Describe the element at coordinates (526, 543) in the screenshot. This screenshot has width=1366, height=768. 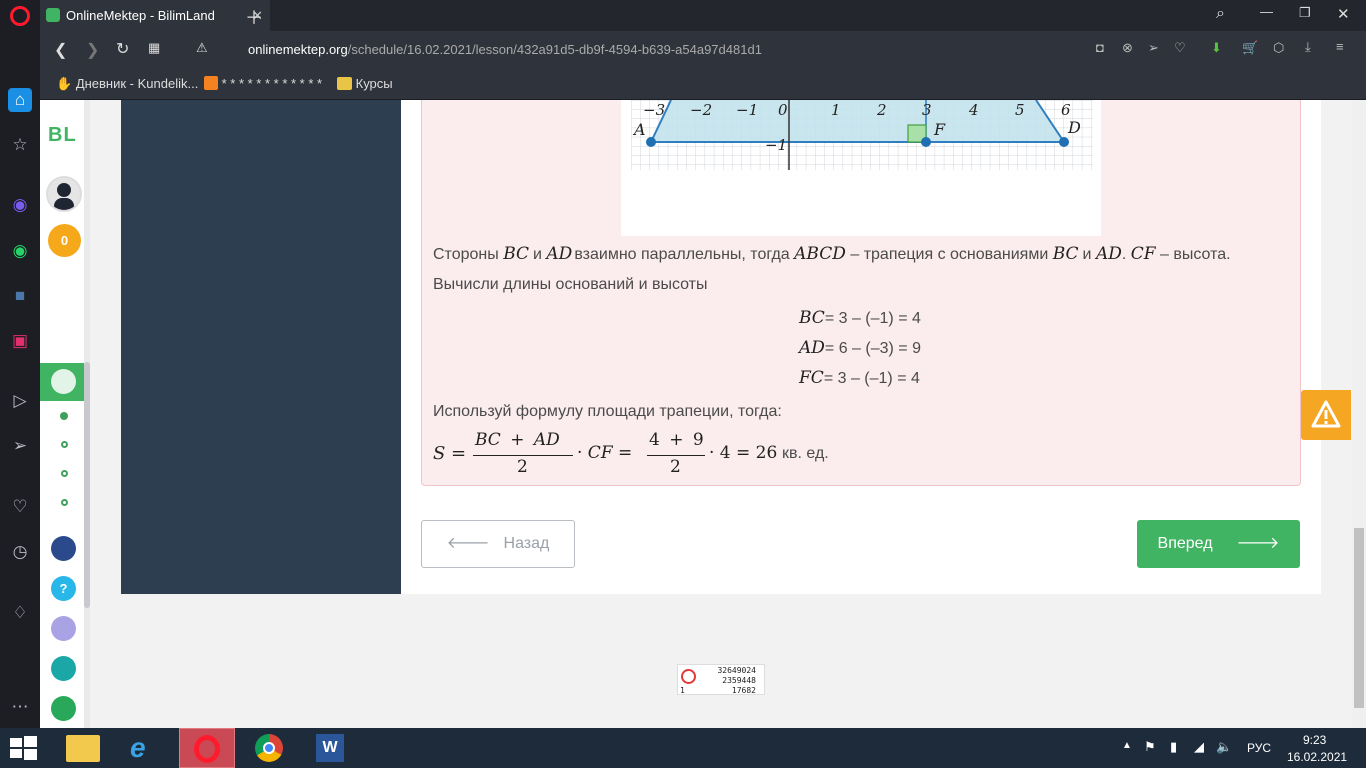
I see `back-label: Назад` at that location.